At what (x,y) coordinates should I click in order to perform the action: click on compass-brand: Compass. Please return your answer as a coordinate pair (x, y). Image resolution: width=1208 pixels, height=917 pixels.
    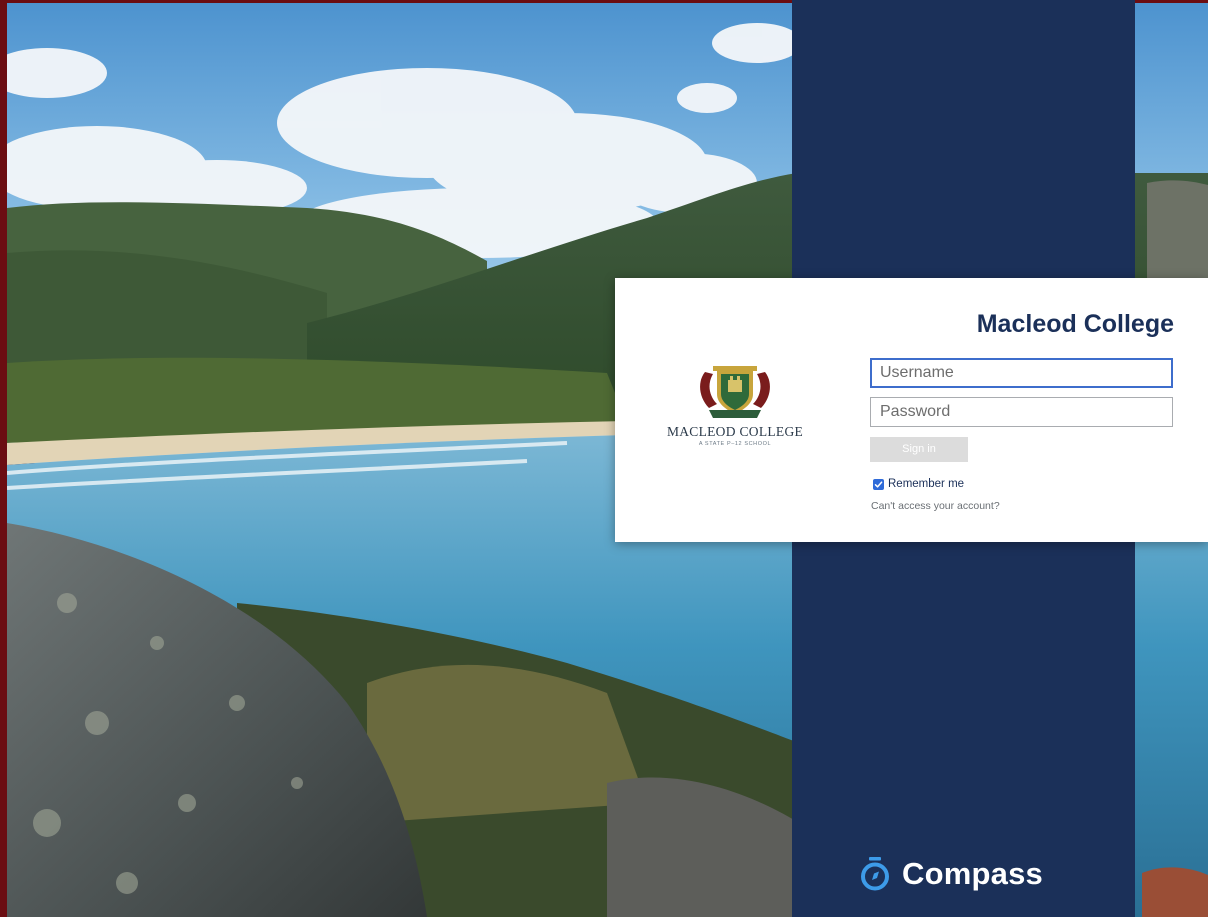
    Looking at the image, I should click on (951, 874).